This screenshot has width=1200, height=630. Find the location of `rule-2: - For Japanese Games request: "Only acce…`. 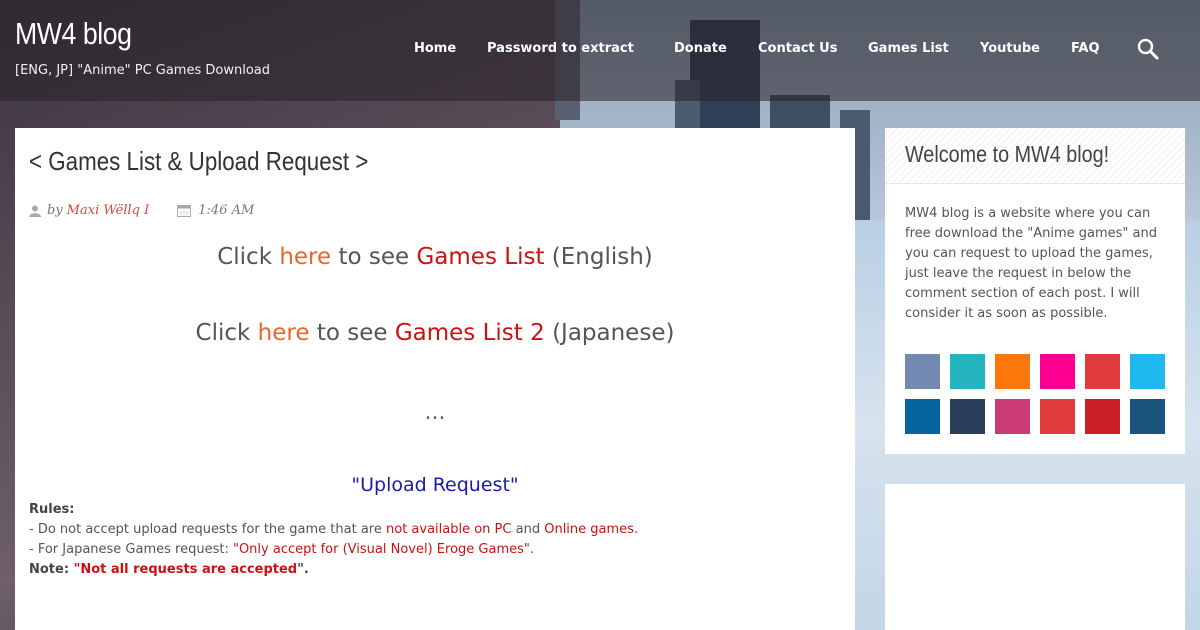

rule-2: - For Japanese Games request: "Only acce… is located at coordinates (282, 549).